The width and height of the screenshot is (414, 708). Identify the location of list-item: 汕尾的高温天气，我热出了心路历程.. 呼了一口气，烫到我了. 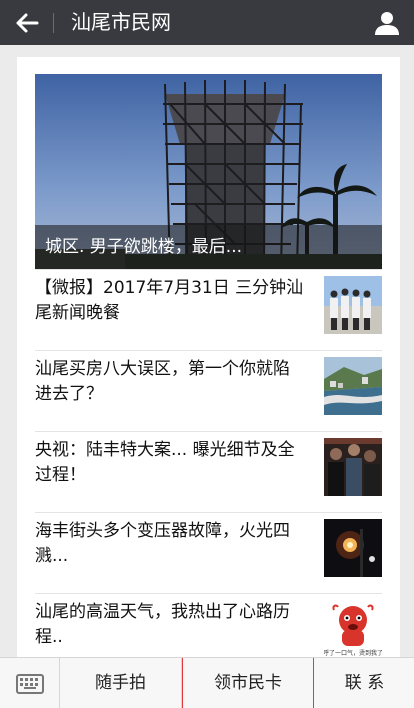
(208, 625).